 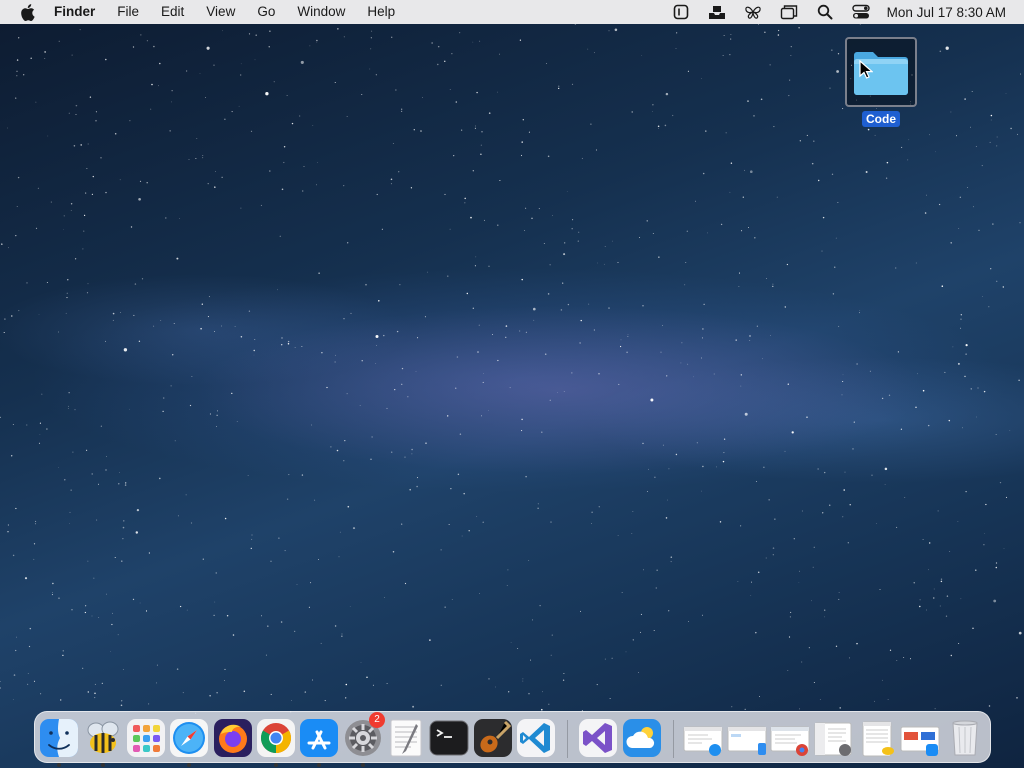 I want to click on trash-icon, so click(x=965, y=738).